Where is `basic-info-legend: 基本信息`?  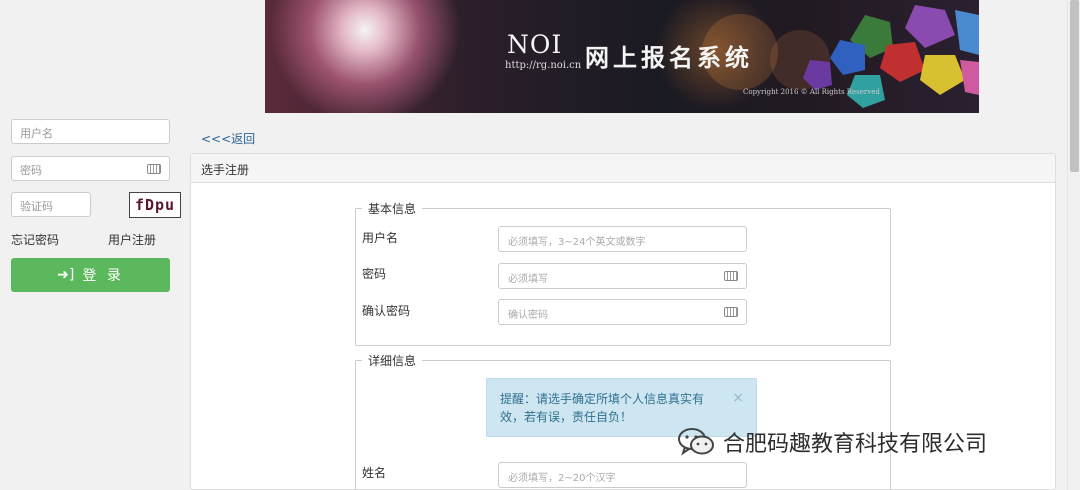 basic-info-legend: 基本信息 is located at coordinates (392, 209).